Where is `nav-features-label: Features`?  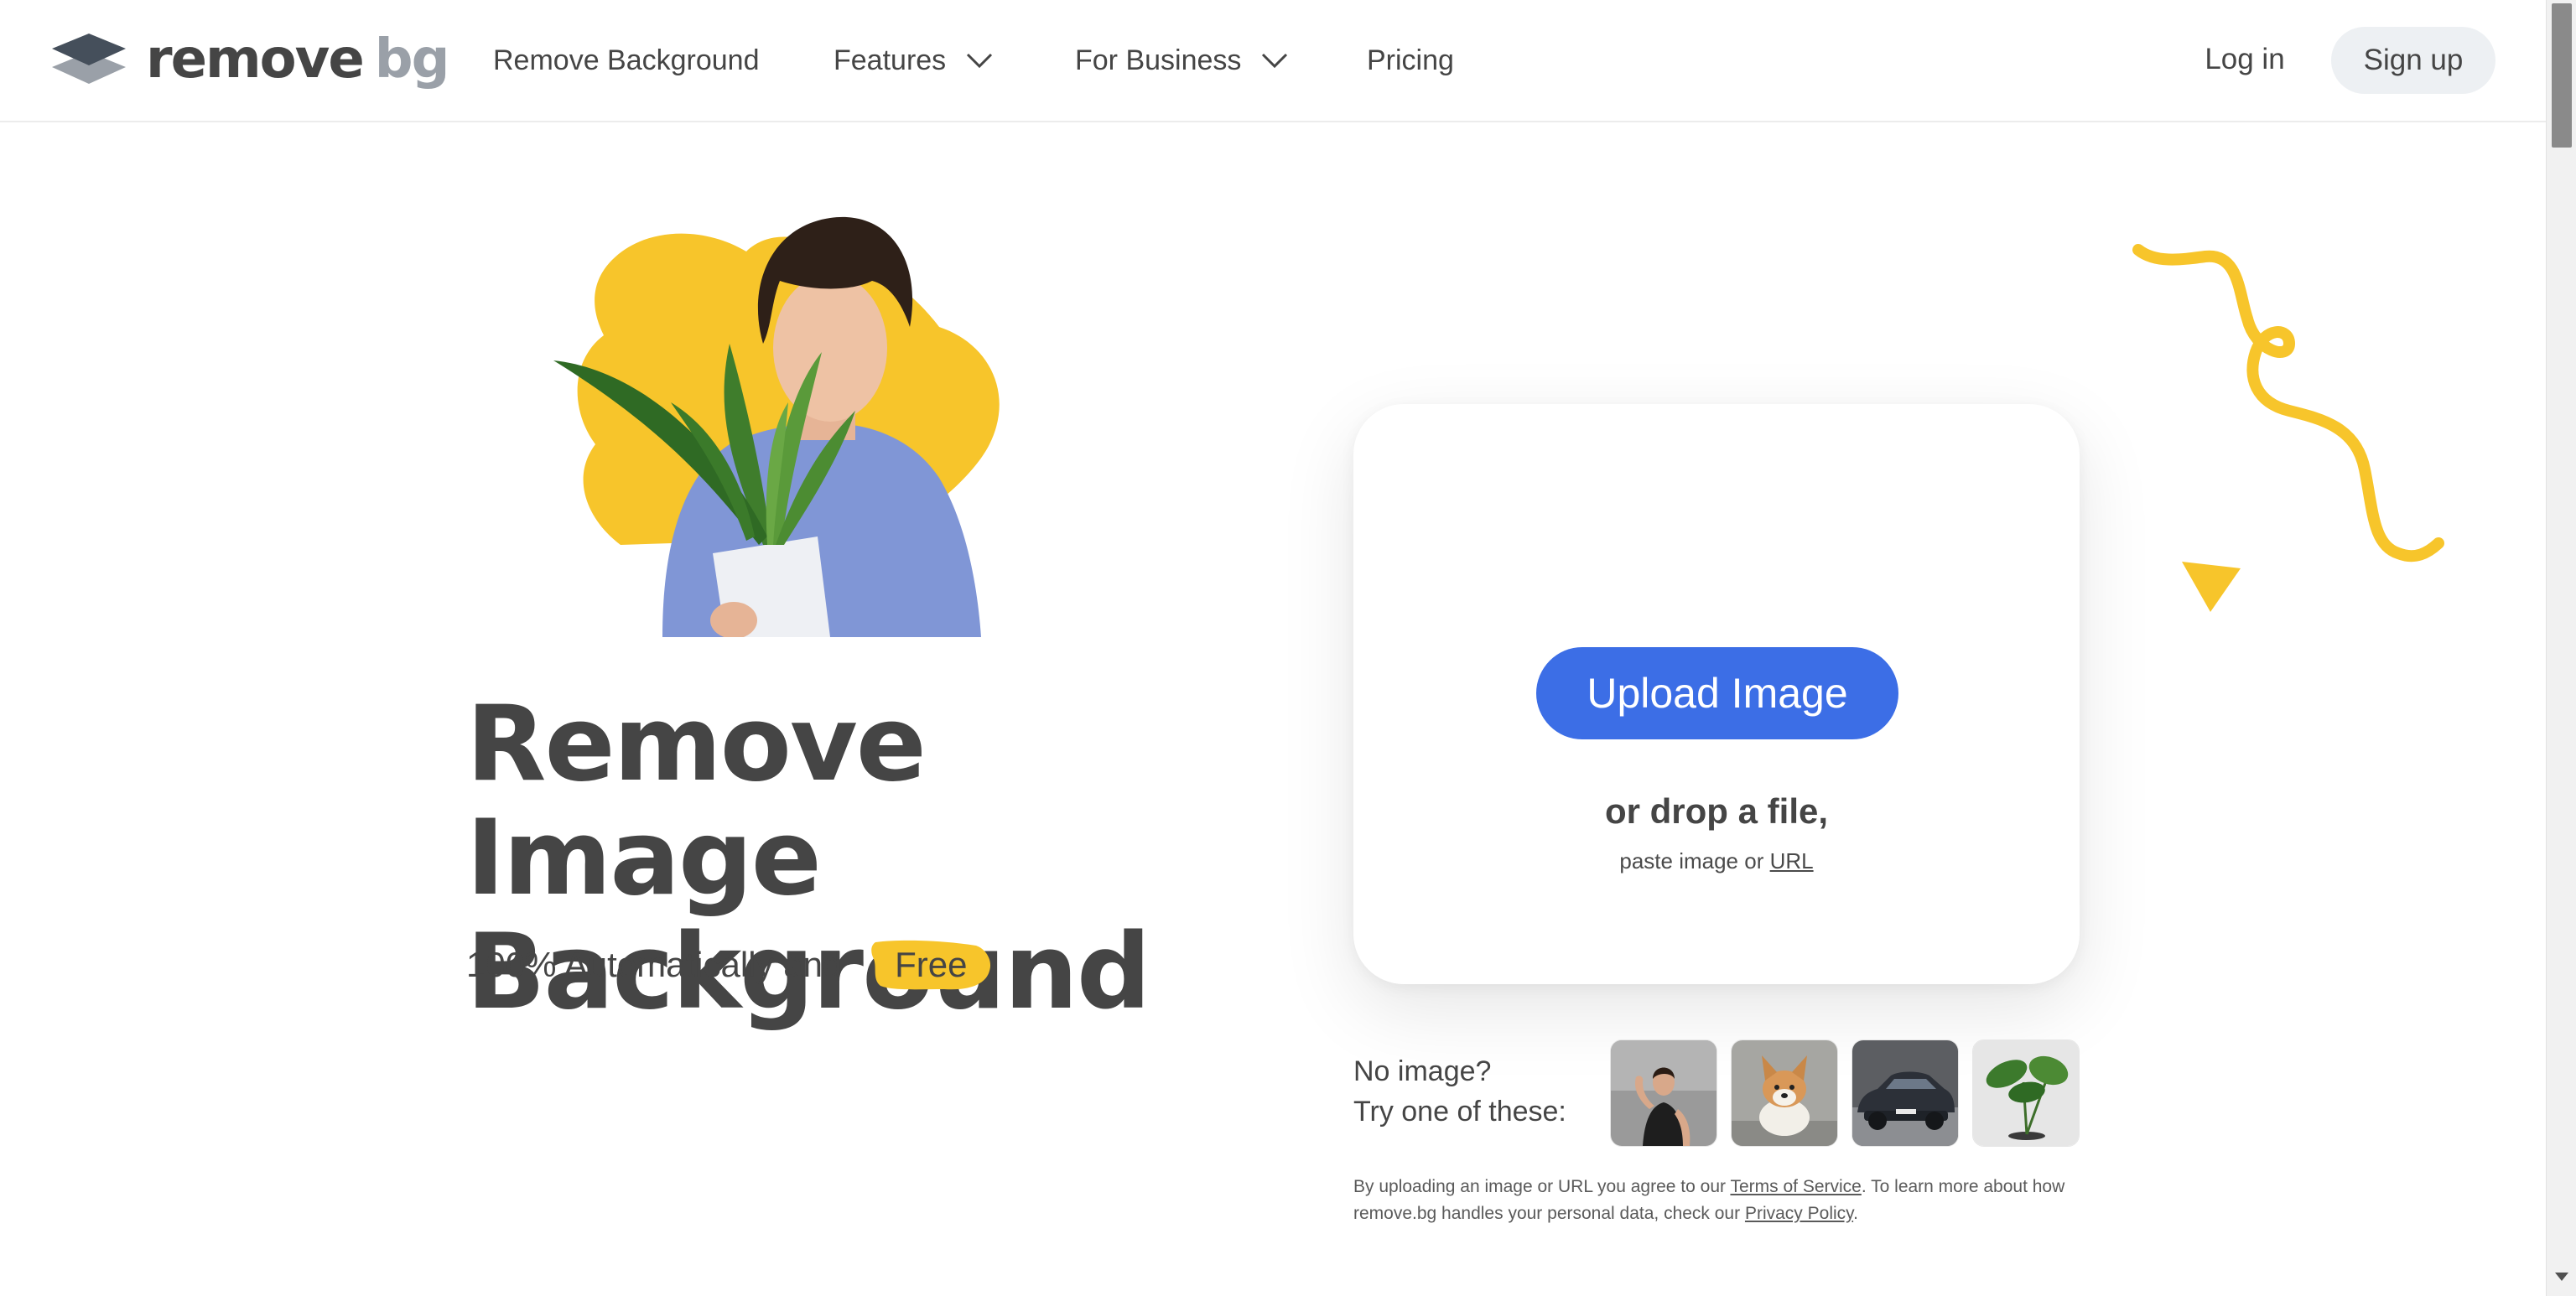 nav-features-label: Features is located at coordinates (890, 60).